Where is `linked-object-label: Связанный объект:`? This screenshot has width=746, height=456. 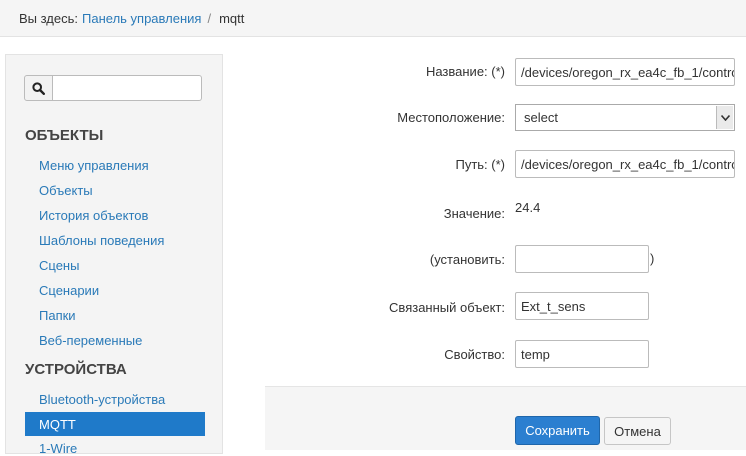 linked-object-label: Связанный объект: is located at coordinates (447, 307).